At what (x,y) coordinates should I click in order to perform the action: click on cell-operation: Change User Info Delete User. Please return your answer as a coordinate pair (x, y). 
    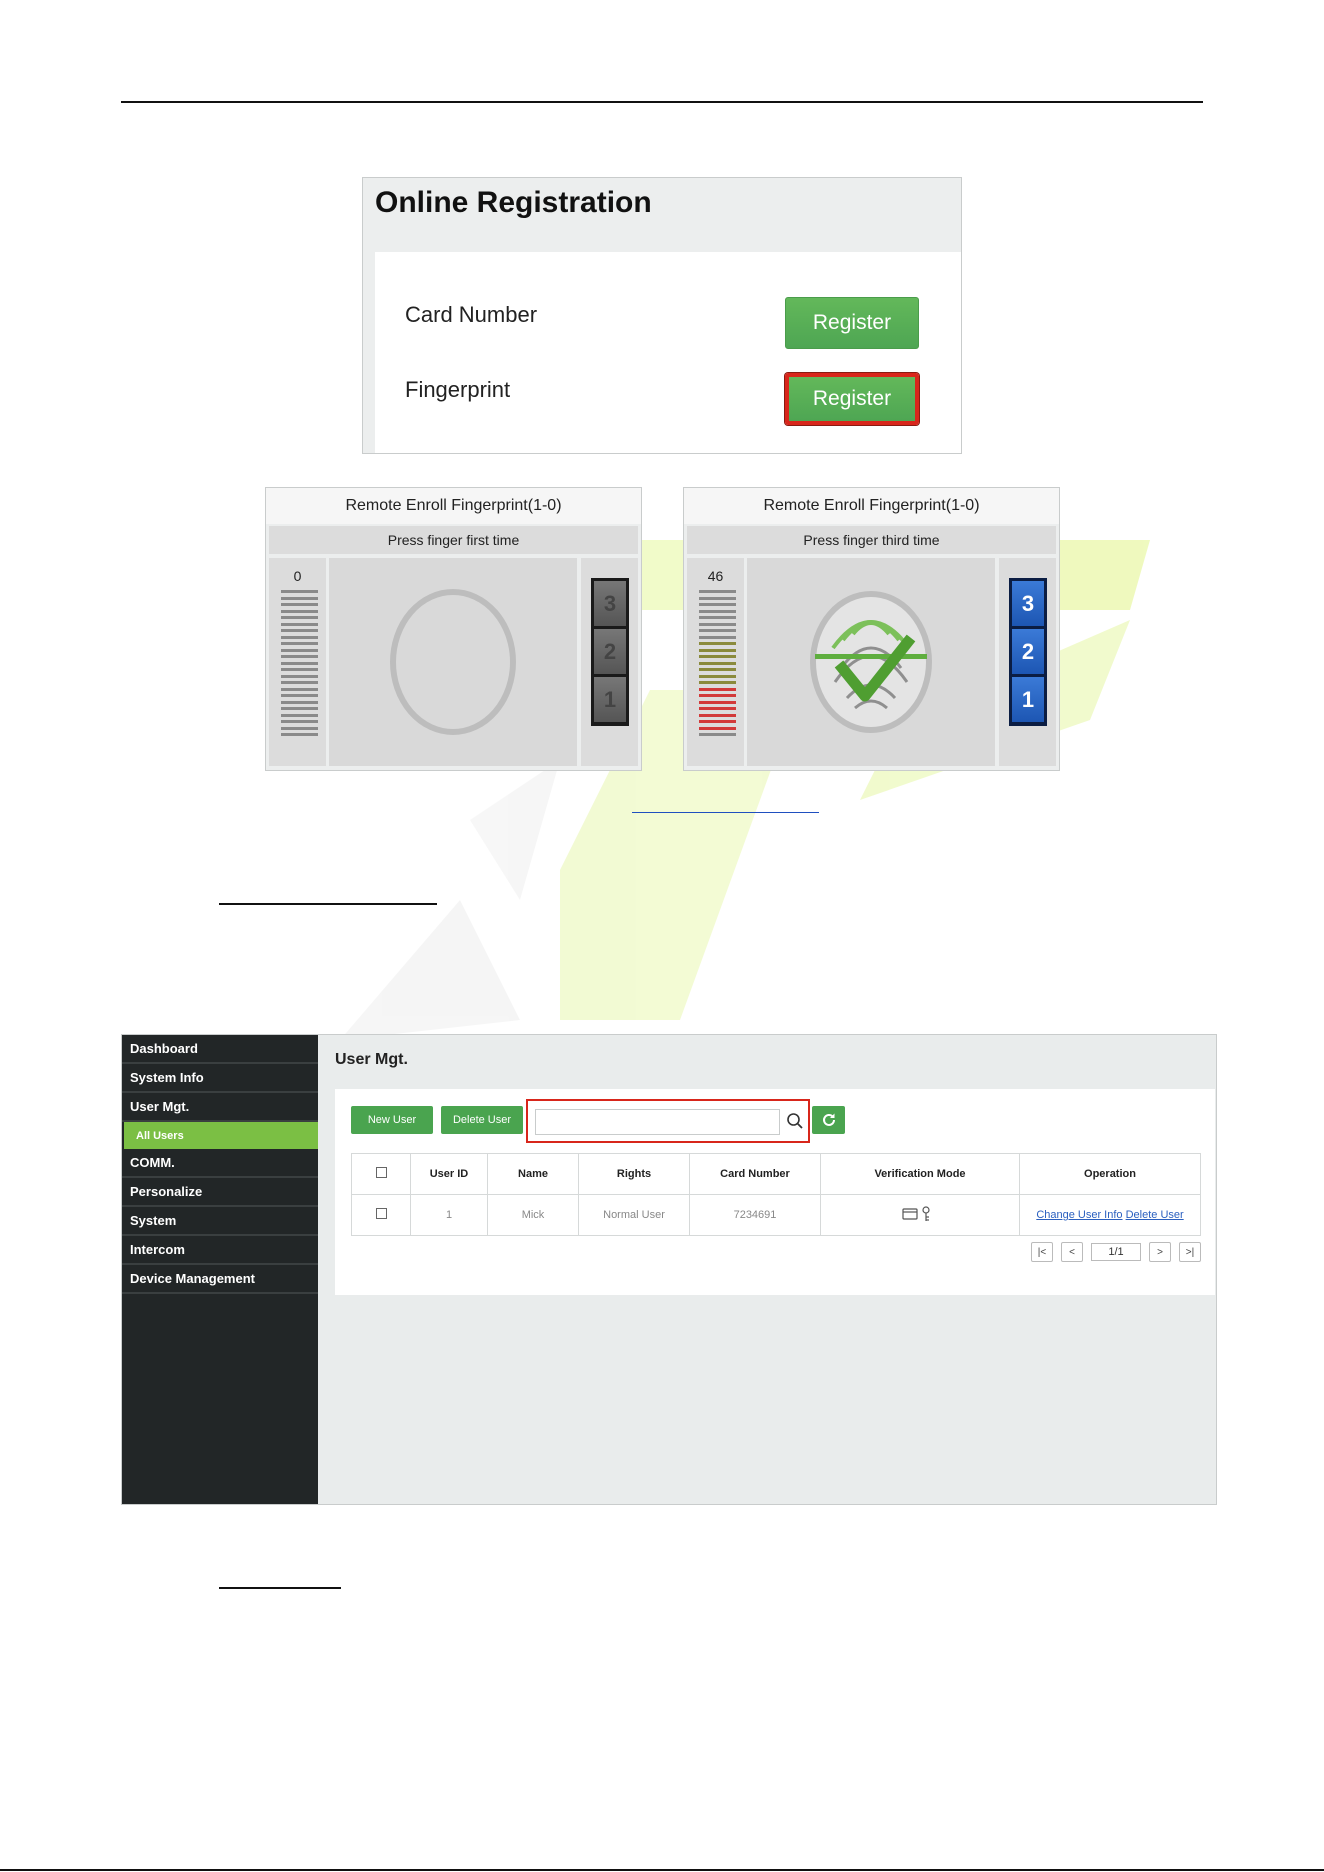
    Looking at the image, I should click on (1110, 1215).